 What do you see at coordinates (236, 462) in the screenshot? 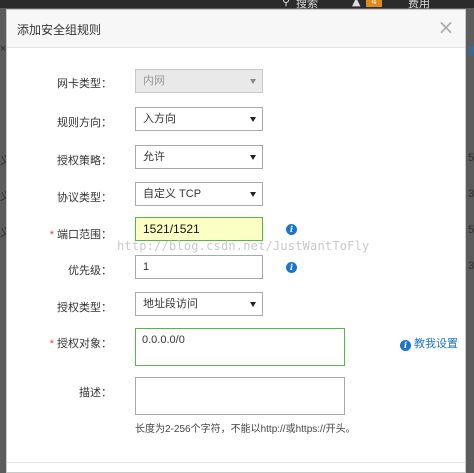
I see `dialog-footer-divider` at bounding box center [236, 462].